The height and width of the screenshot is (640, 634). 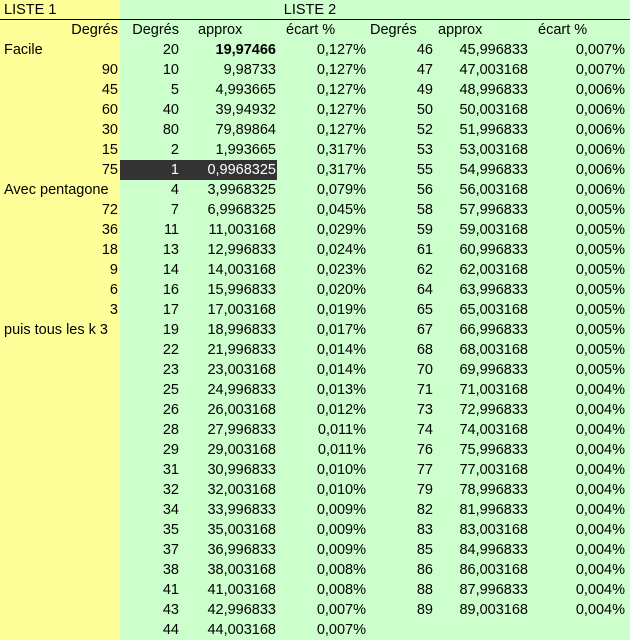 I want to click on list1-cell: 18, so click(x=61, y=250).